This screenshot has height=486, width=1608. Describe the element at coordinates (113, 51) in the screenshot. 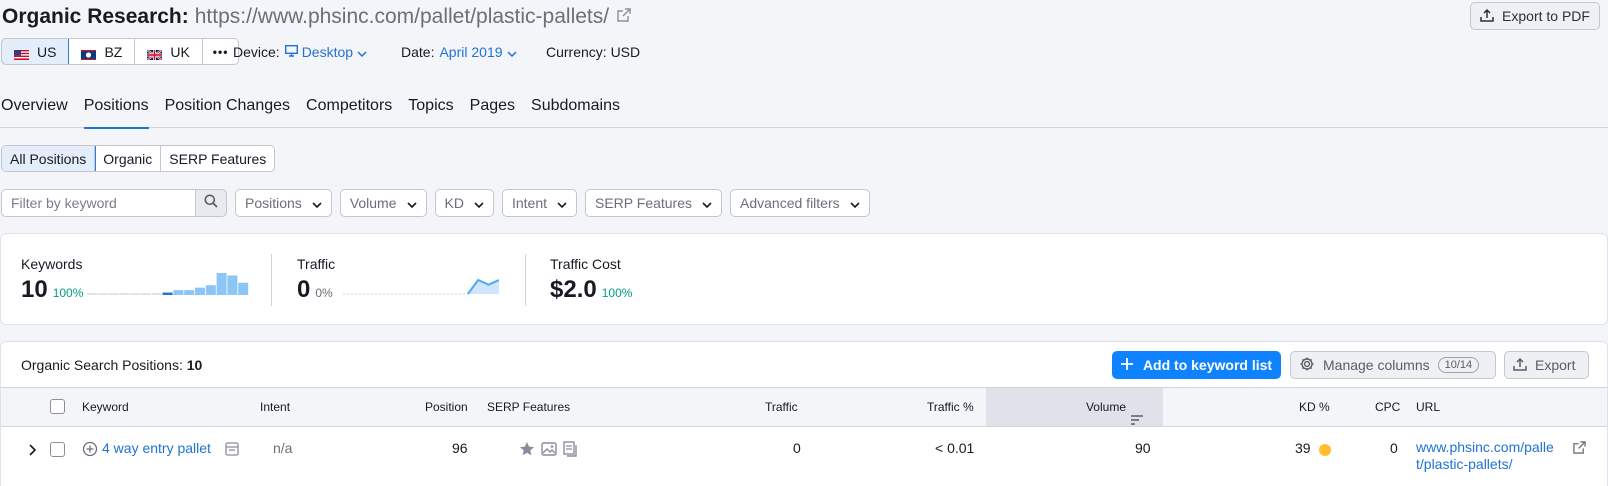

I see `database-bz-label: BZ` at that location.